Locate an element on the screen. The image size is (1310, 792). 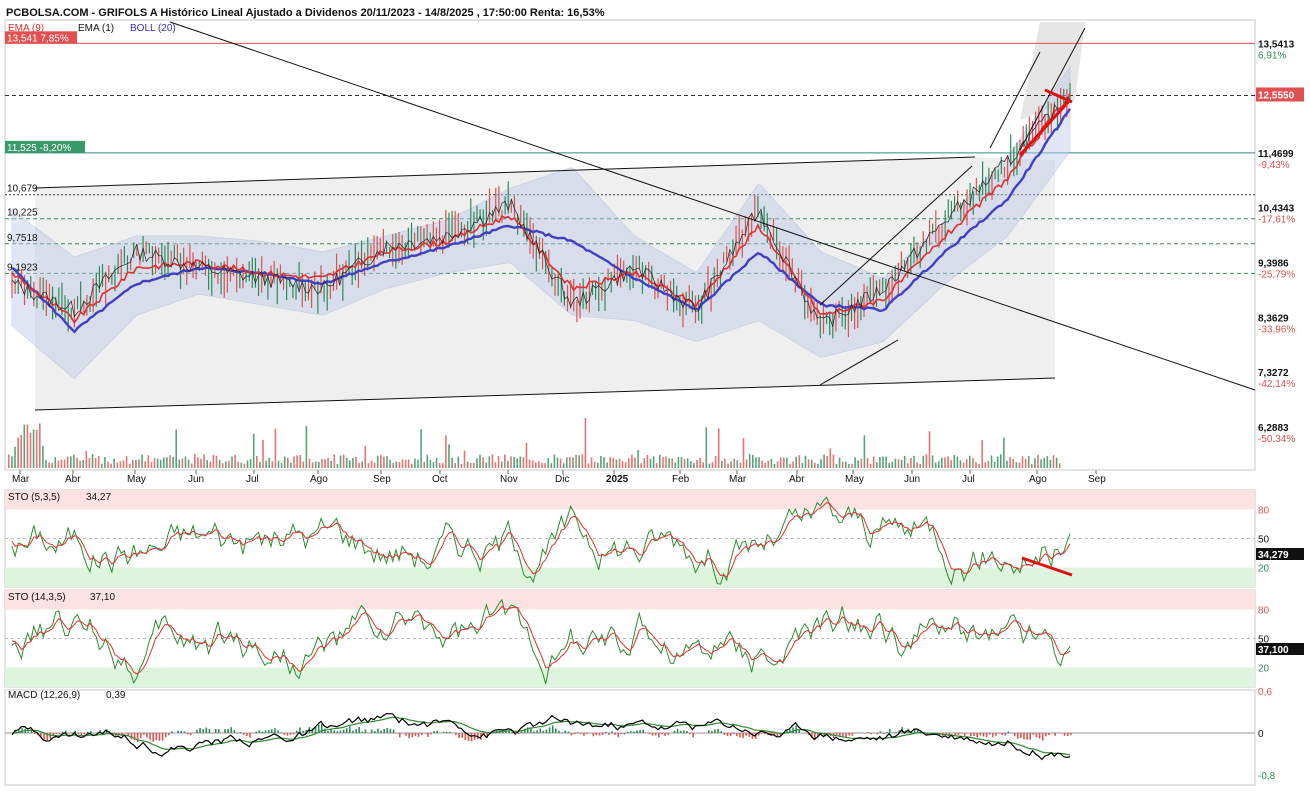
sto1-level-label: 80 is located at coordinates (1264, 510).